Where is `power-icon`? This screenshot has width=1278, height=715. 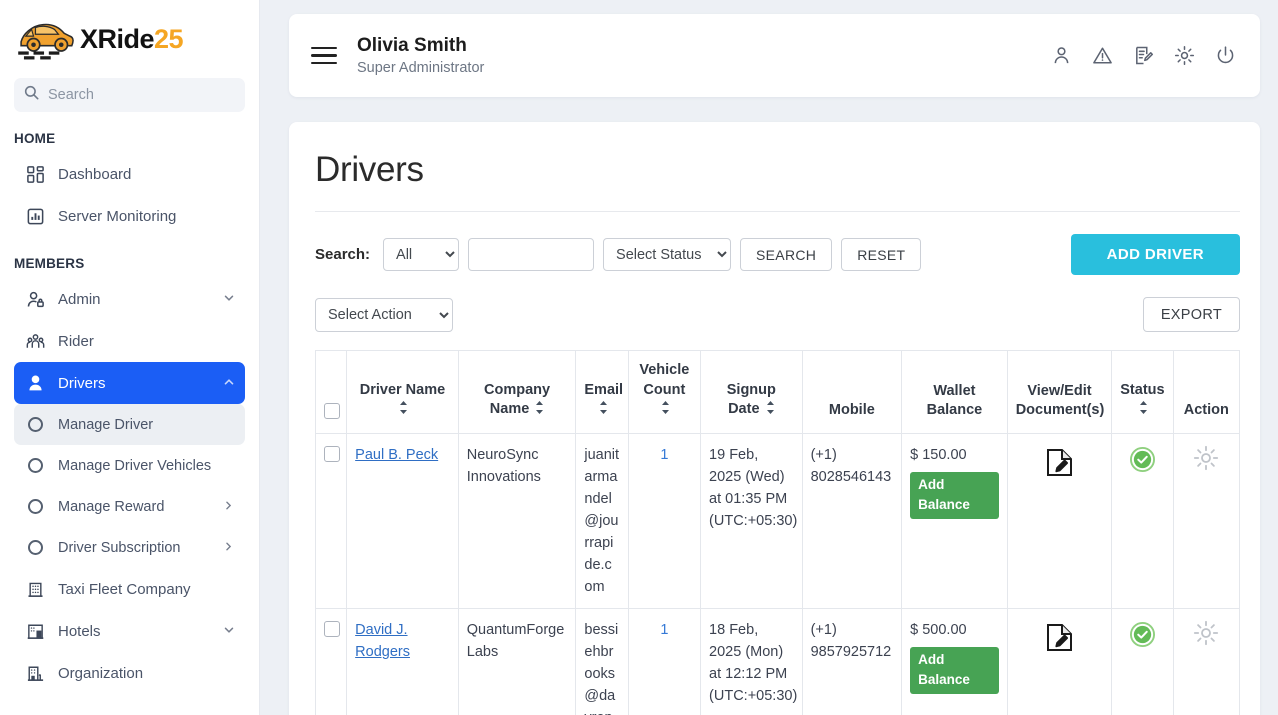 power-icon is located at coordinates (1225, 55).